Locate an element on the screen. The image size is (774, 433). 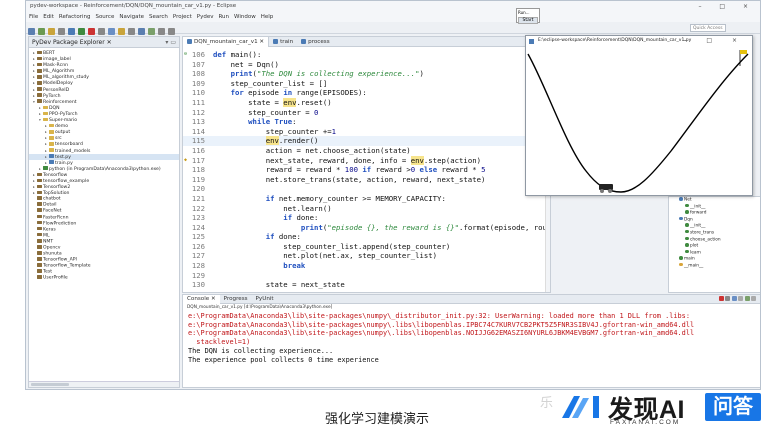
quick-access-input: Quick Access is located at coordinates (708, 28).